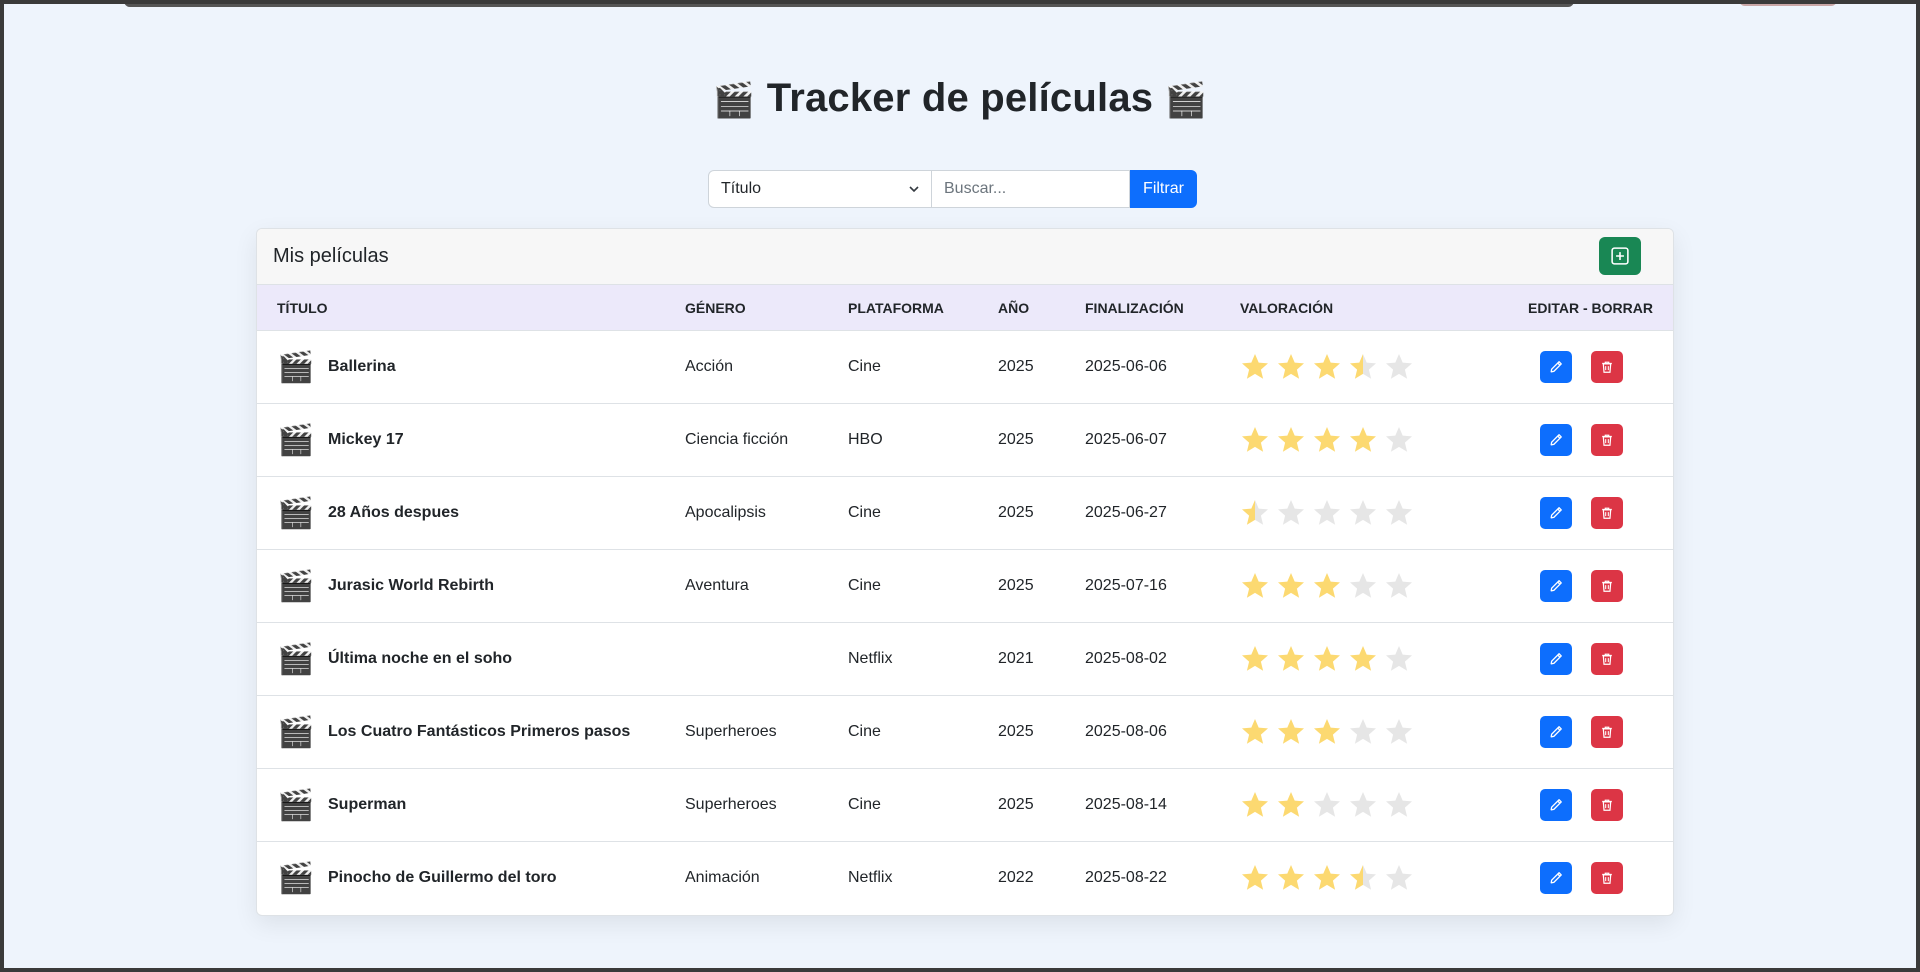 This screenshot has height=972, width=1920. I want to click on header-year: AÑO, so click(1041, 308).